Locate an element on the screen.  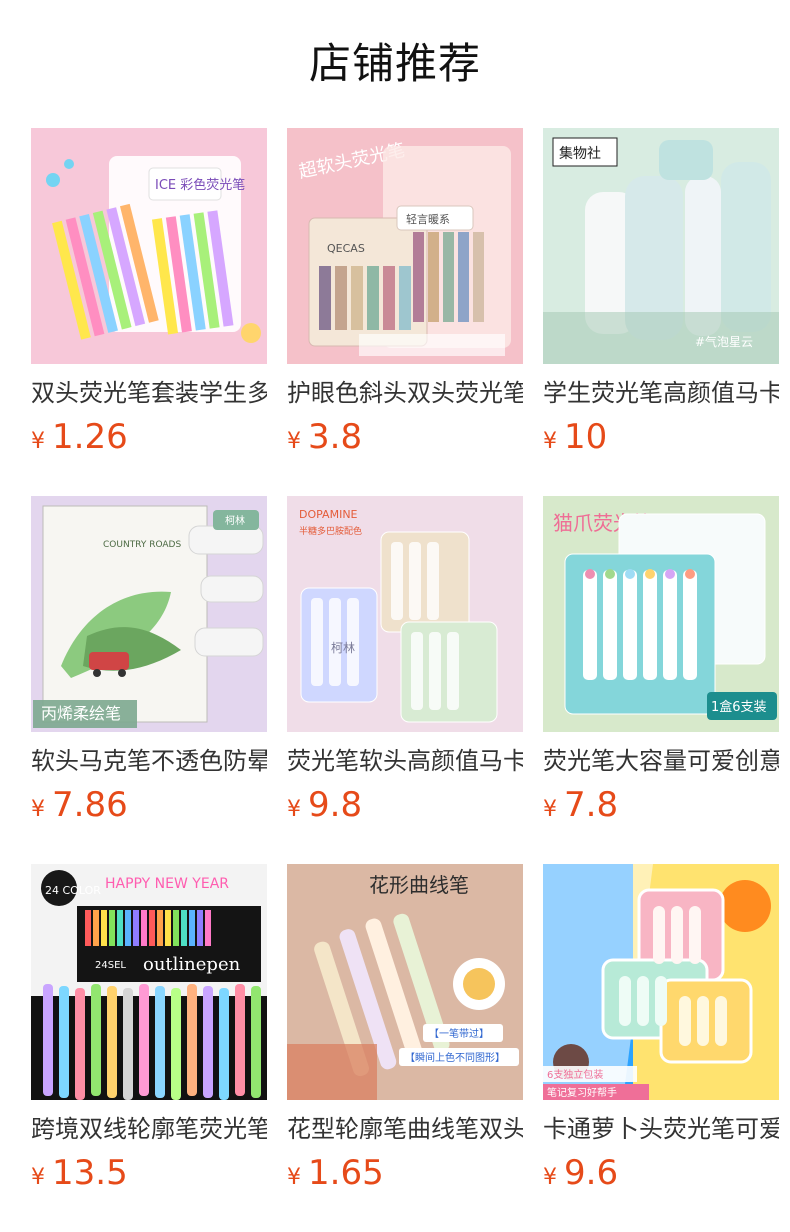
product-card: 集物社 #气泡星云 学生荧光笔高颜值马卡龙色 ¥10 is located at coordinates (661, 295).